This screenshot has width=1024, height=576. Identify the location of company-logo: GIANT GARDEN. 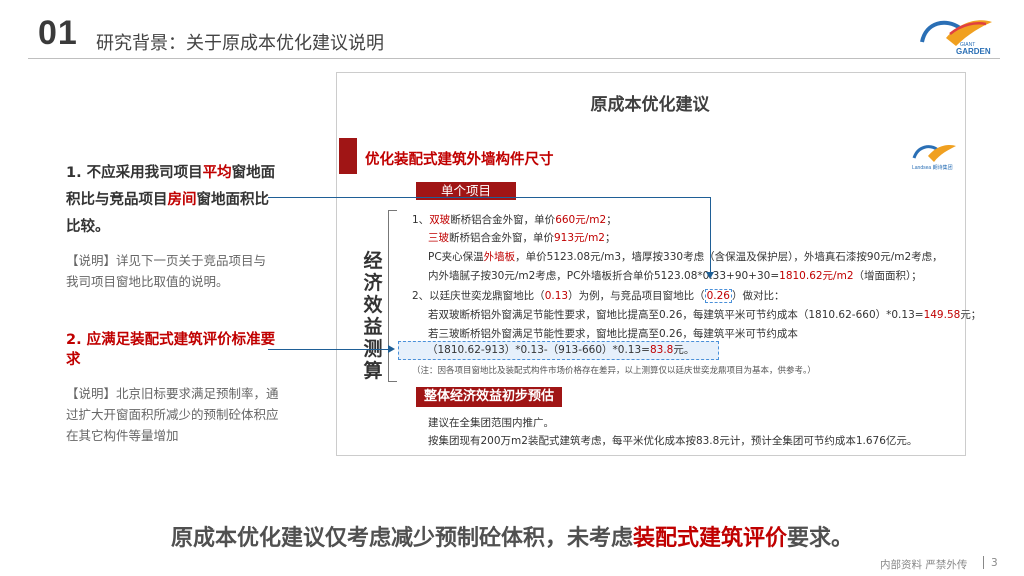
(956, 35).